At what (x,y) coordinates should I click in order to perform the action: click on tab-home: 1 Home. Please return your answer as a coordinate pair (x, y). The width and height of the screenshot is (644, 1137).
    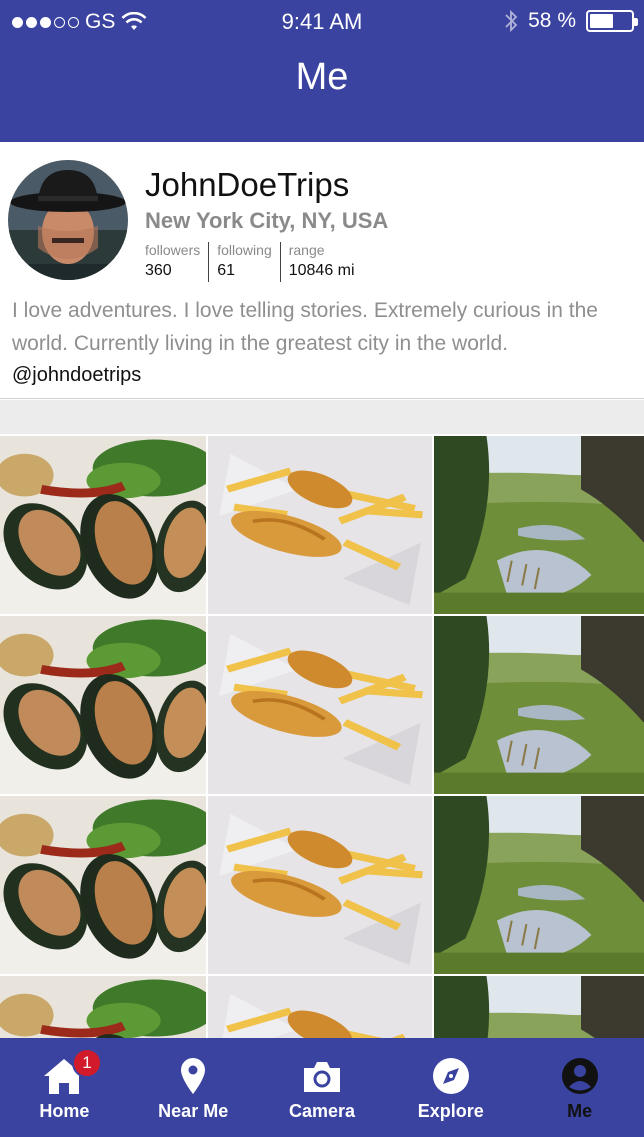
    Looking at the image, I should click on (64, 1087).